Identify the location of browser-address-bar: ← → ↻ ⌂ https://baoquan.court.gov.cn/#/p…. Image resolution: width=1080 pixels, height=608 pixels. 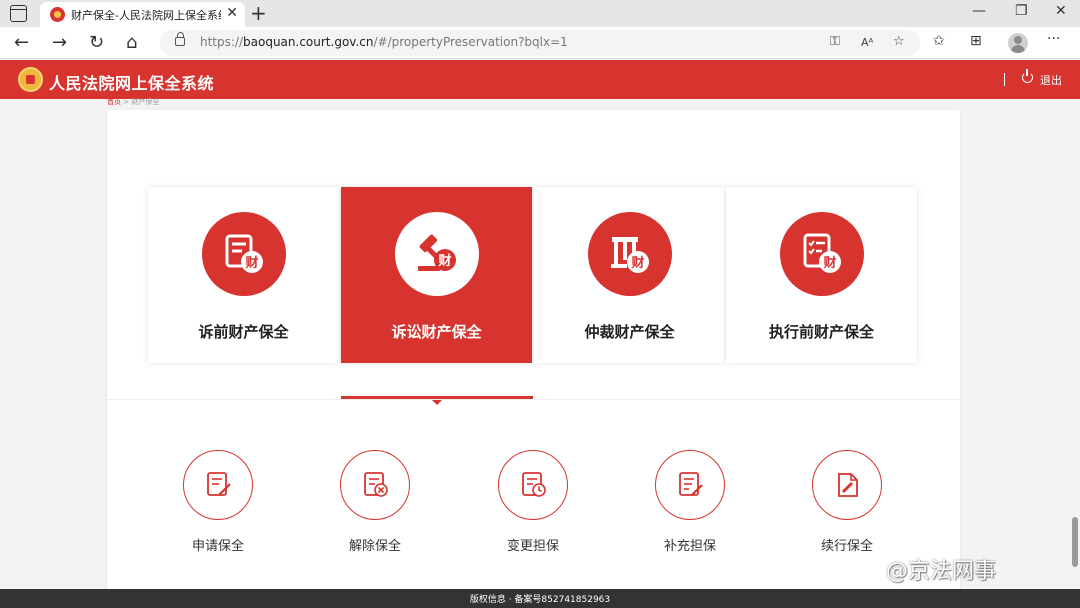
(540, 43).